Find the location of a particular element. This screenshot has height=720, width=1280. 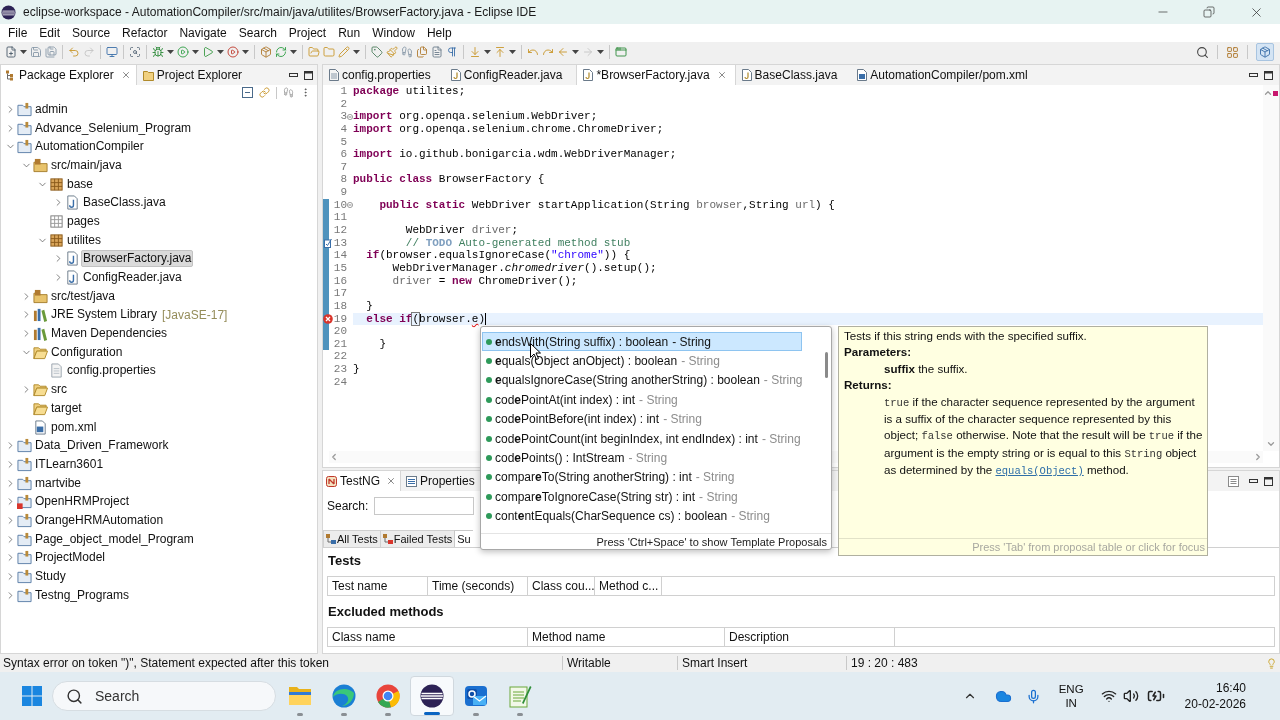

menu-item: Window is located at coordinates (393, 33).